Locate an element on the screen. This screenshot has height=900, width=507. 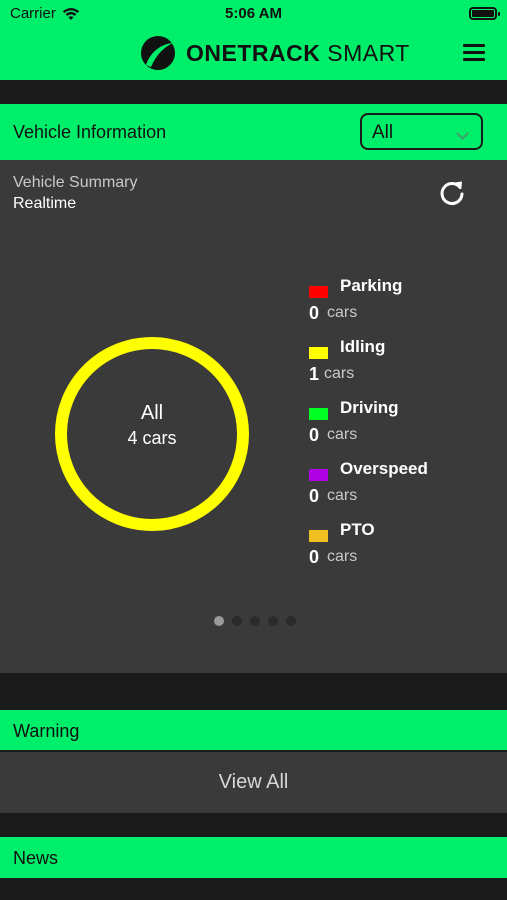
brand-name-bold: ONETRACK is located at coordinates (253, 52).